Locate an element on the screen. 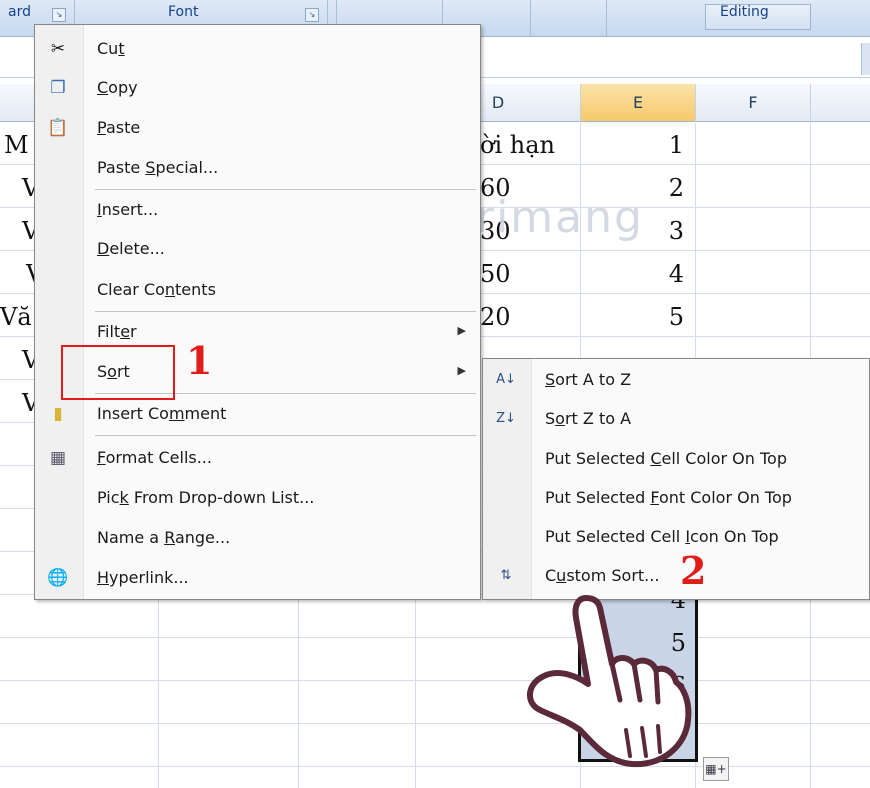 The height and width of the screenshot is (788, 870). step-1-label: 1 is located at coordinates (199, 360).